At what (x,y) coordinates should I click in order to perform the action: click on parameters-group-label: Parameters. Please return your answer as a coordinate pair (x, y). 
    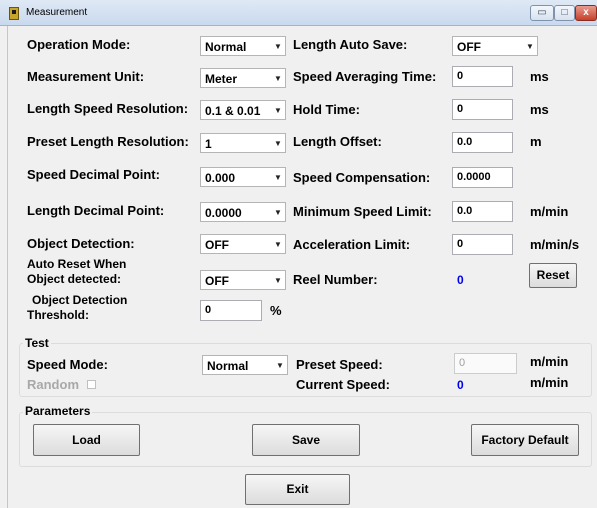
    Looking at the image, I should click on (58, 411).